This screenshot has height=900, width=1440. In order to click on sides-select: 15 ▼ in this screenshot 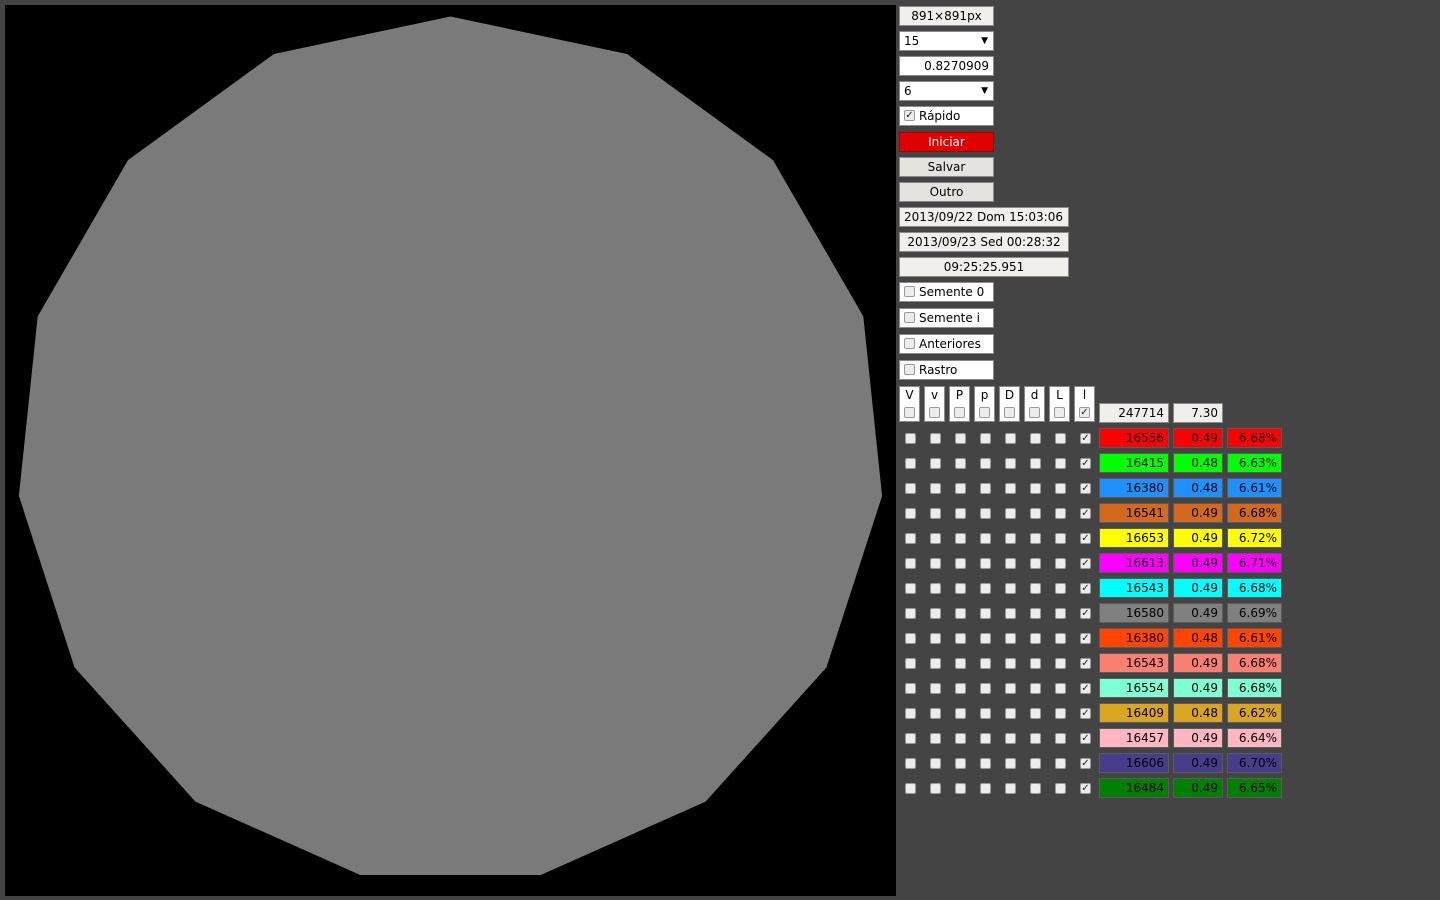, I will do `click(946, 41)`.